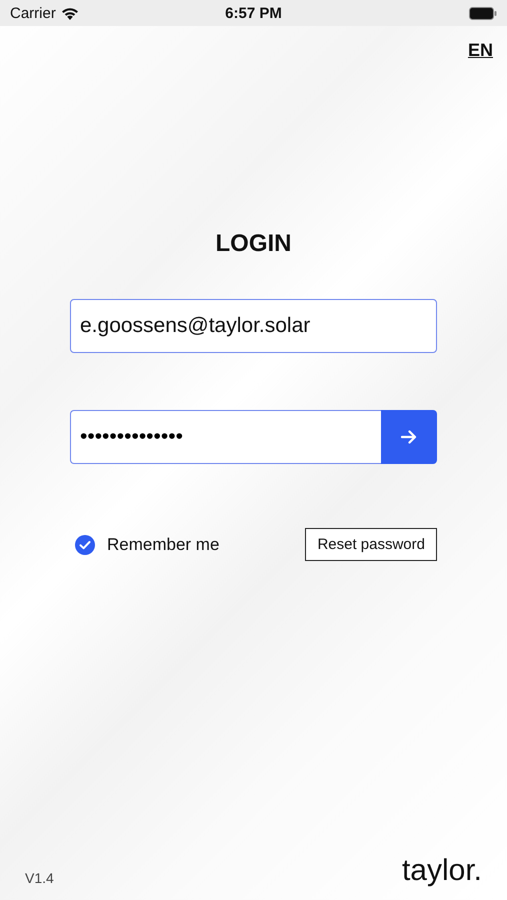 The image size is (507, 900). What do you see at coordinates (163, 544) in the screenshot?
I see `remember-label: Remember me` at bounding box center [163, 544].